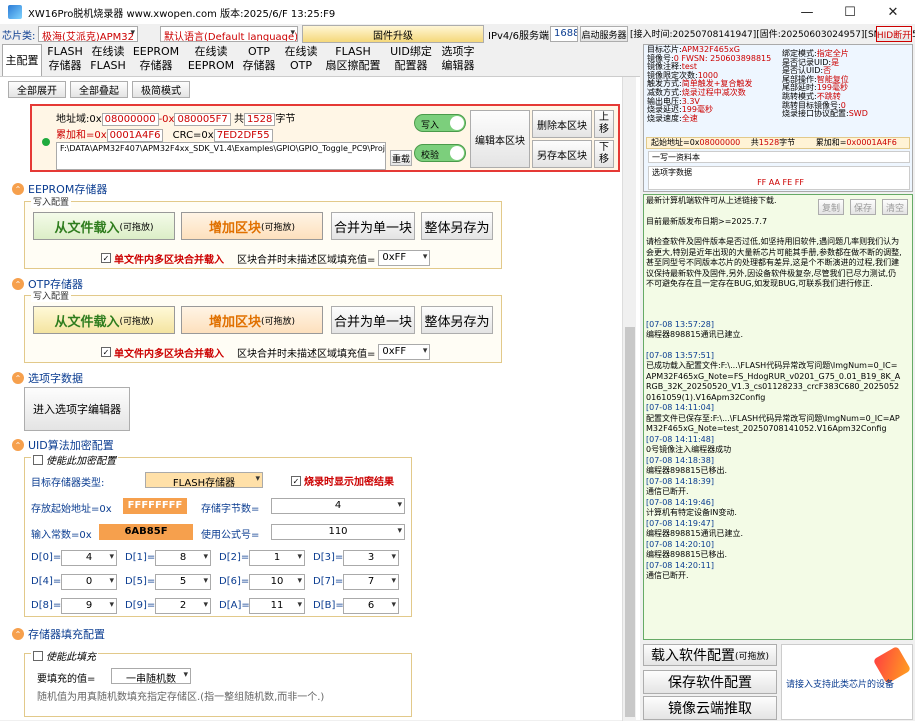 Image resolution: width=915 pixels, height=721 pixels. I want to click on tab-online-read-otp: 在线读 OTP, so click(301, 60).